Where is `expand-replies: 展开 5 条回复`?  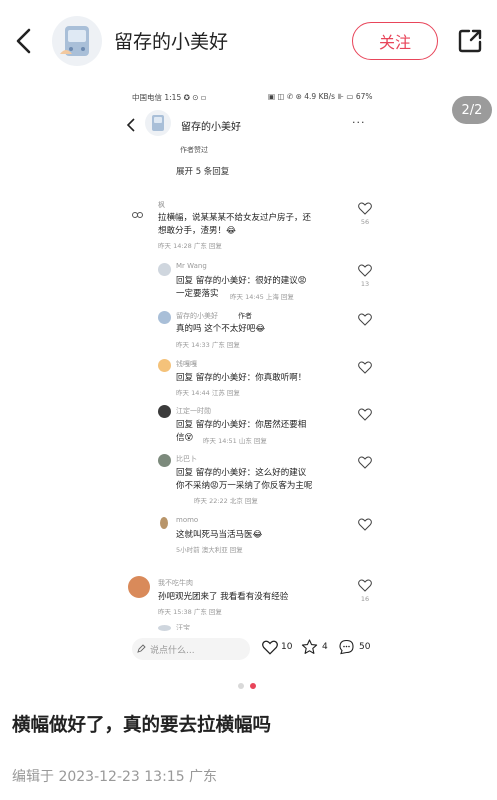
expand-replies: 展开 5 条回复 is located at coordinates (203, 172).